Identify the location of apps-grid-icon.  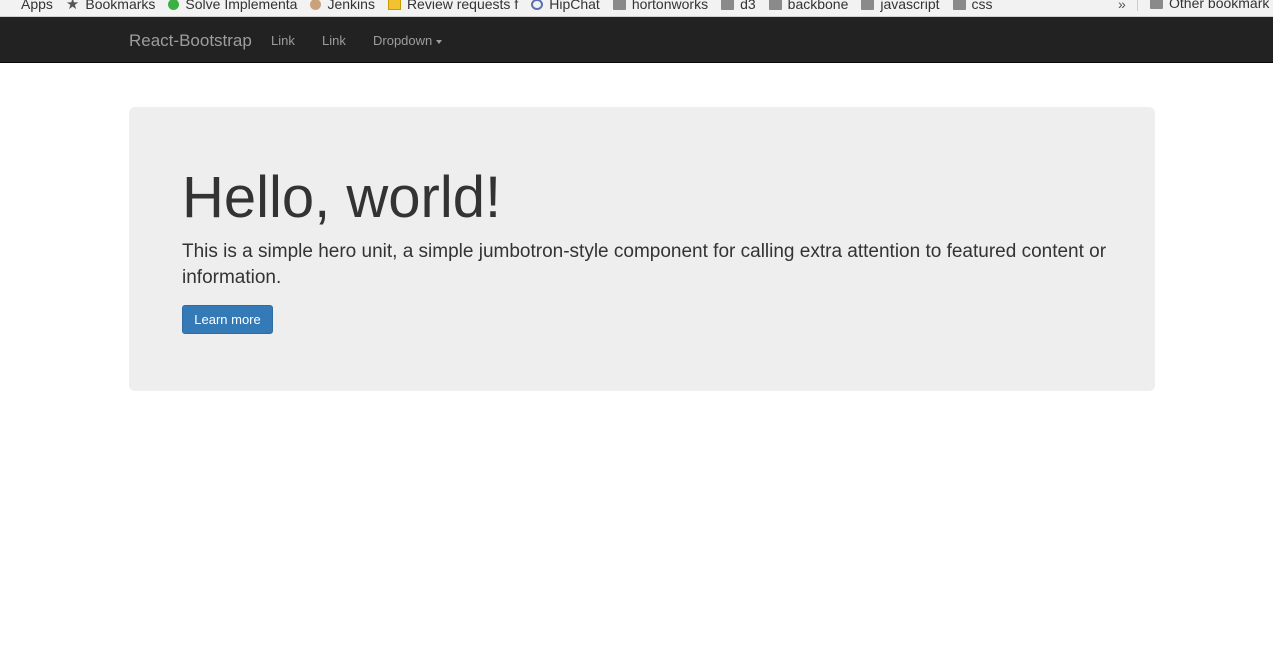
(8, 5).